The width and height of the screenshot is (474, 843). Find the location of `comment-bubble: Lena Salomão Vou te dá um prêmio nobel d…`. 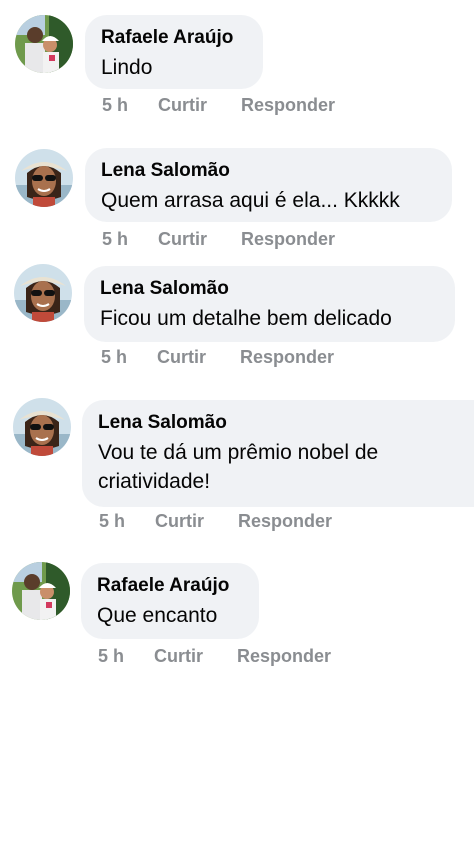

comment-bubble: Lena Salomão Vou te dá um prêmio nobel d… is located at coordinates (278, 453).